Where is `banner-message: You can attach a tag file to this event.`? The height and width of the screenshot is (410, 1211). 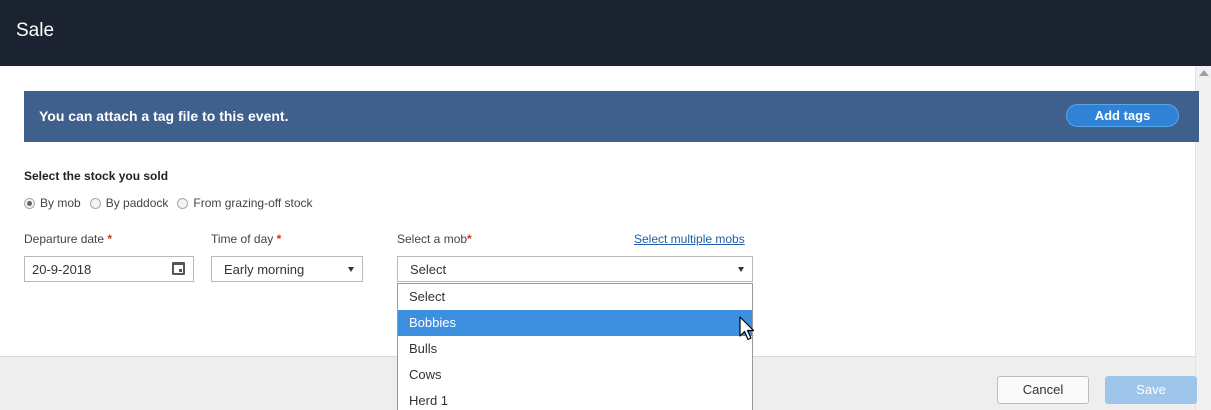 banner-message: You can attach a tag file to this event. is located at coordinates (164, 116).